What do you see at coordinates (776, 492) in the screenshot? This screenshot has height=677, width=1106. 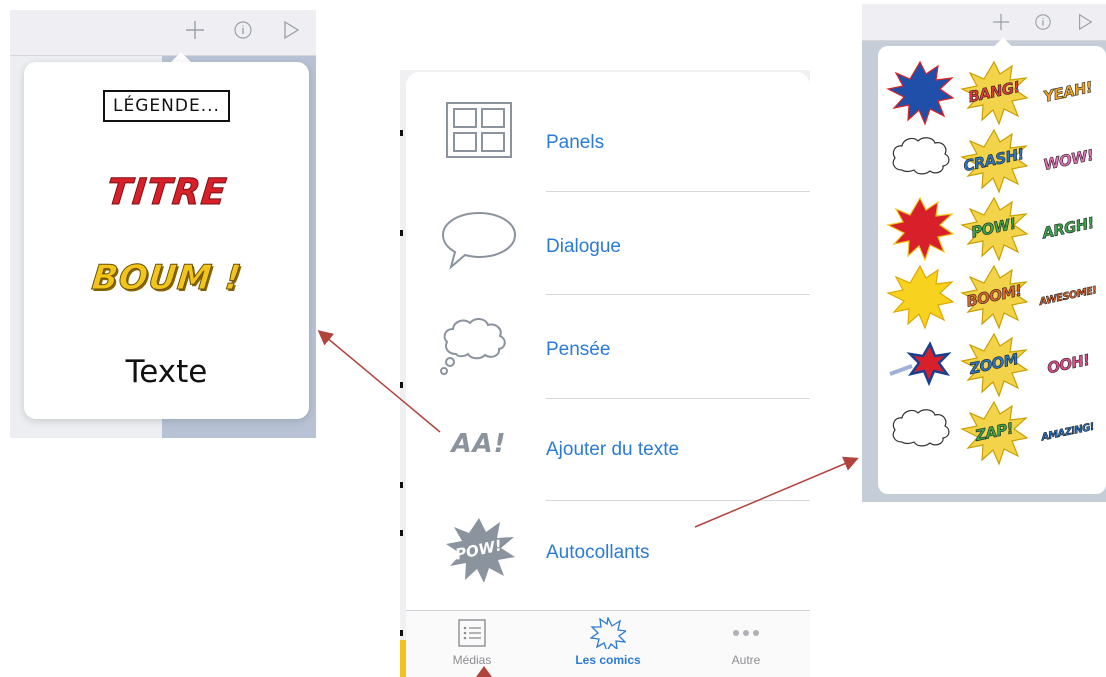 I see `arrow-to-stickers` at bounding box center [776, 492].